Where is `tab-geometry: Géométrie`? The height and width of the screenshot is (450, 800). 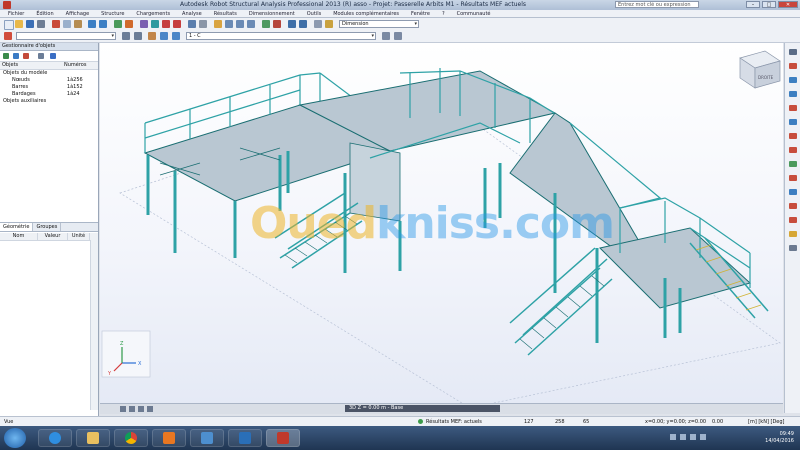
tab-geometry: Géométrie is located at coordinates (17, 227).